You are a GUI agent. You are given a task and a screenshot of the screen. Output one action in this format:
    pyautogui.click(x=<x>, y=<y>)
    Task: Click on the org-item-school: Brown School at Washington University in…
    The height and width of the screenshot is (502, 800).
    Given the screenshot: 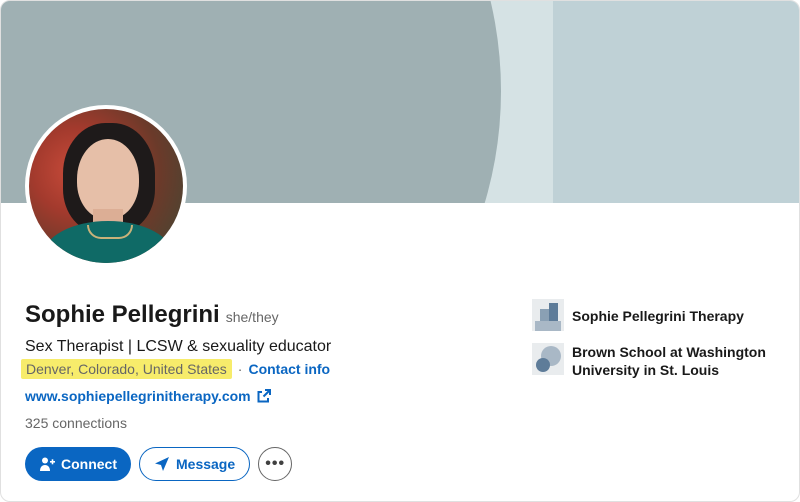 What is the action you would take?
    pyautogui.click(x=657, y=361)
    